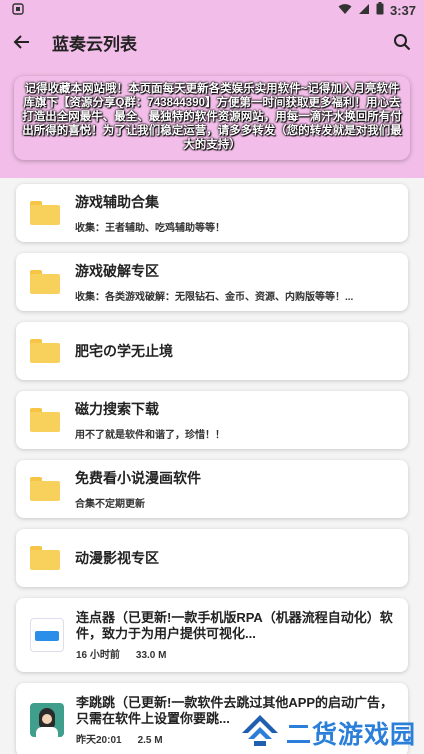 The width and height of the screenshot is (424, 754). I want to click on folder-item: 肥宅の学无止境, so click(212, 351).